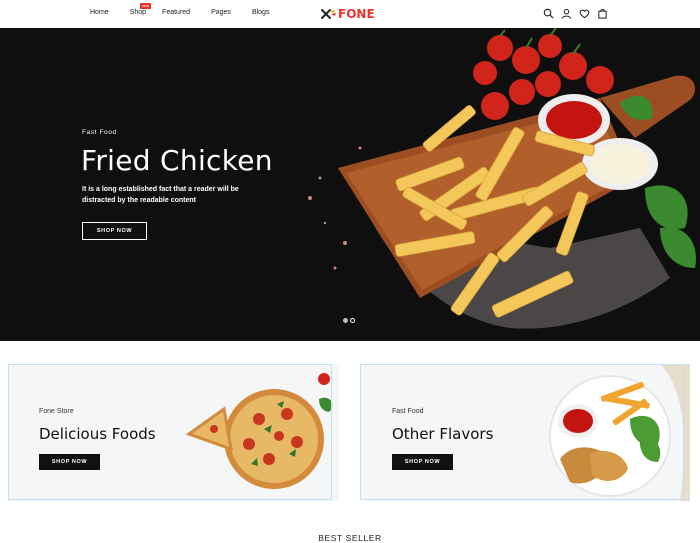 The width and height of the screenshot is (700, 543). I want to click on hero-title: Fried Chicken, so click(177, 160).